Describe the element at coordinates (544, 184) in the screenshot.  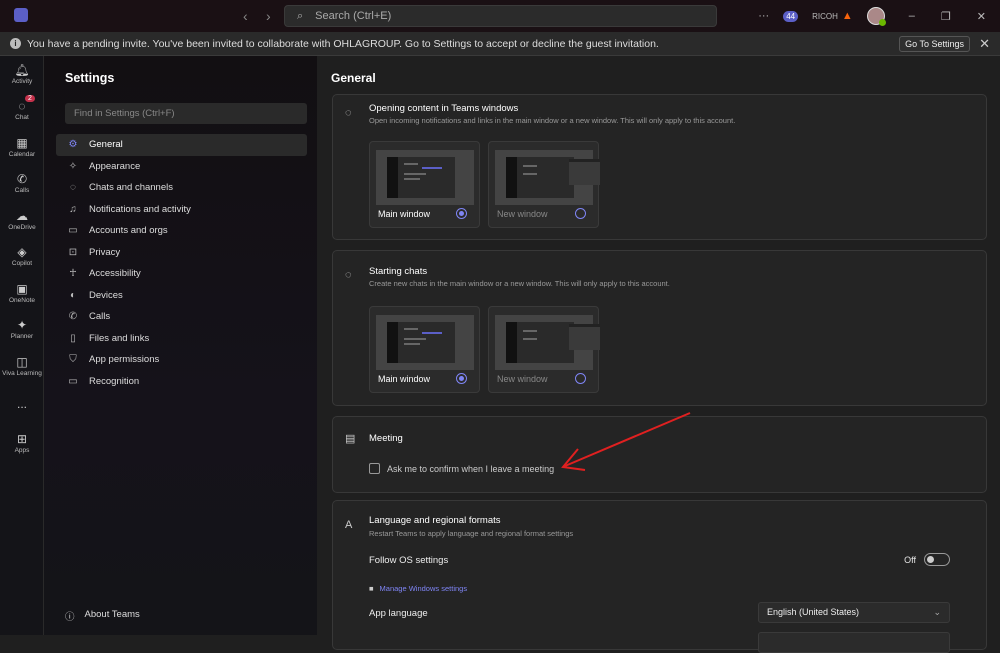
I see `opening-new-window-option: New window` at that location.